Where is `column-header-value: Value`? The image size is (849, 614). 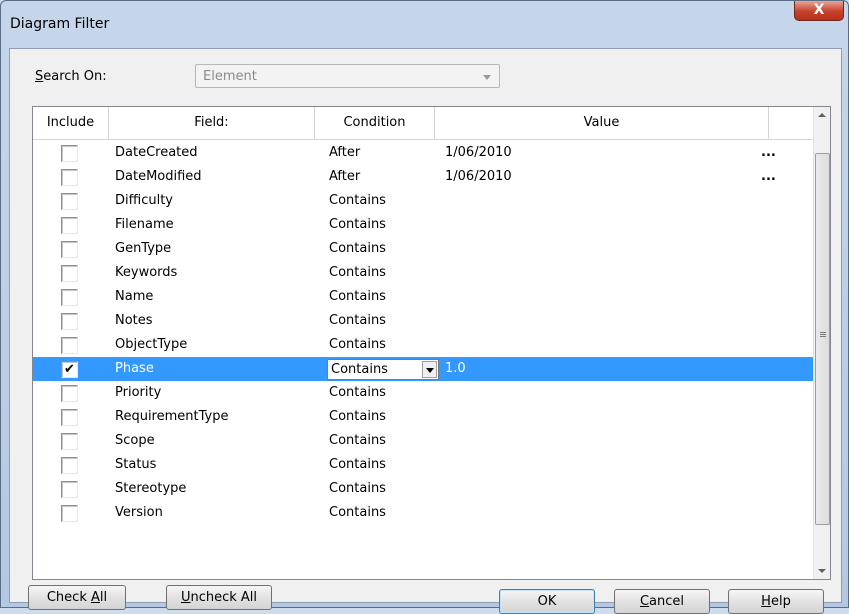 column-header-value: Value is located at coordinates (602, 123).